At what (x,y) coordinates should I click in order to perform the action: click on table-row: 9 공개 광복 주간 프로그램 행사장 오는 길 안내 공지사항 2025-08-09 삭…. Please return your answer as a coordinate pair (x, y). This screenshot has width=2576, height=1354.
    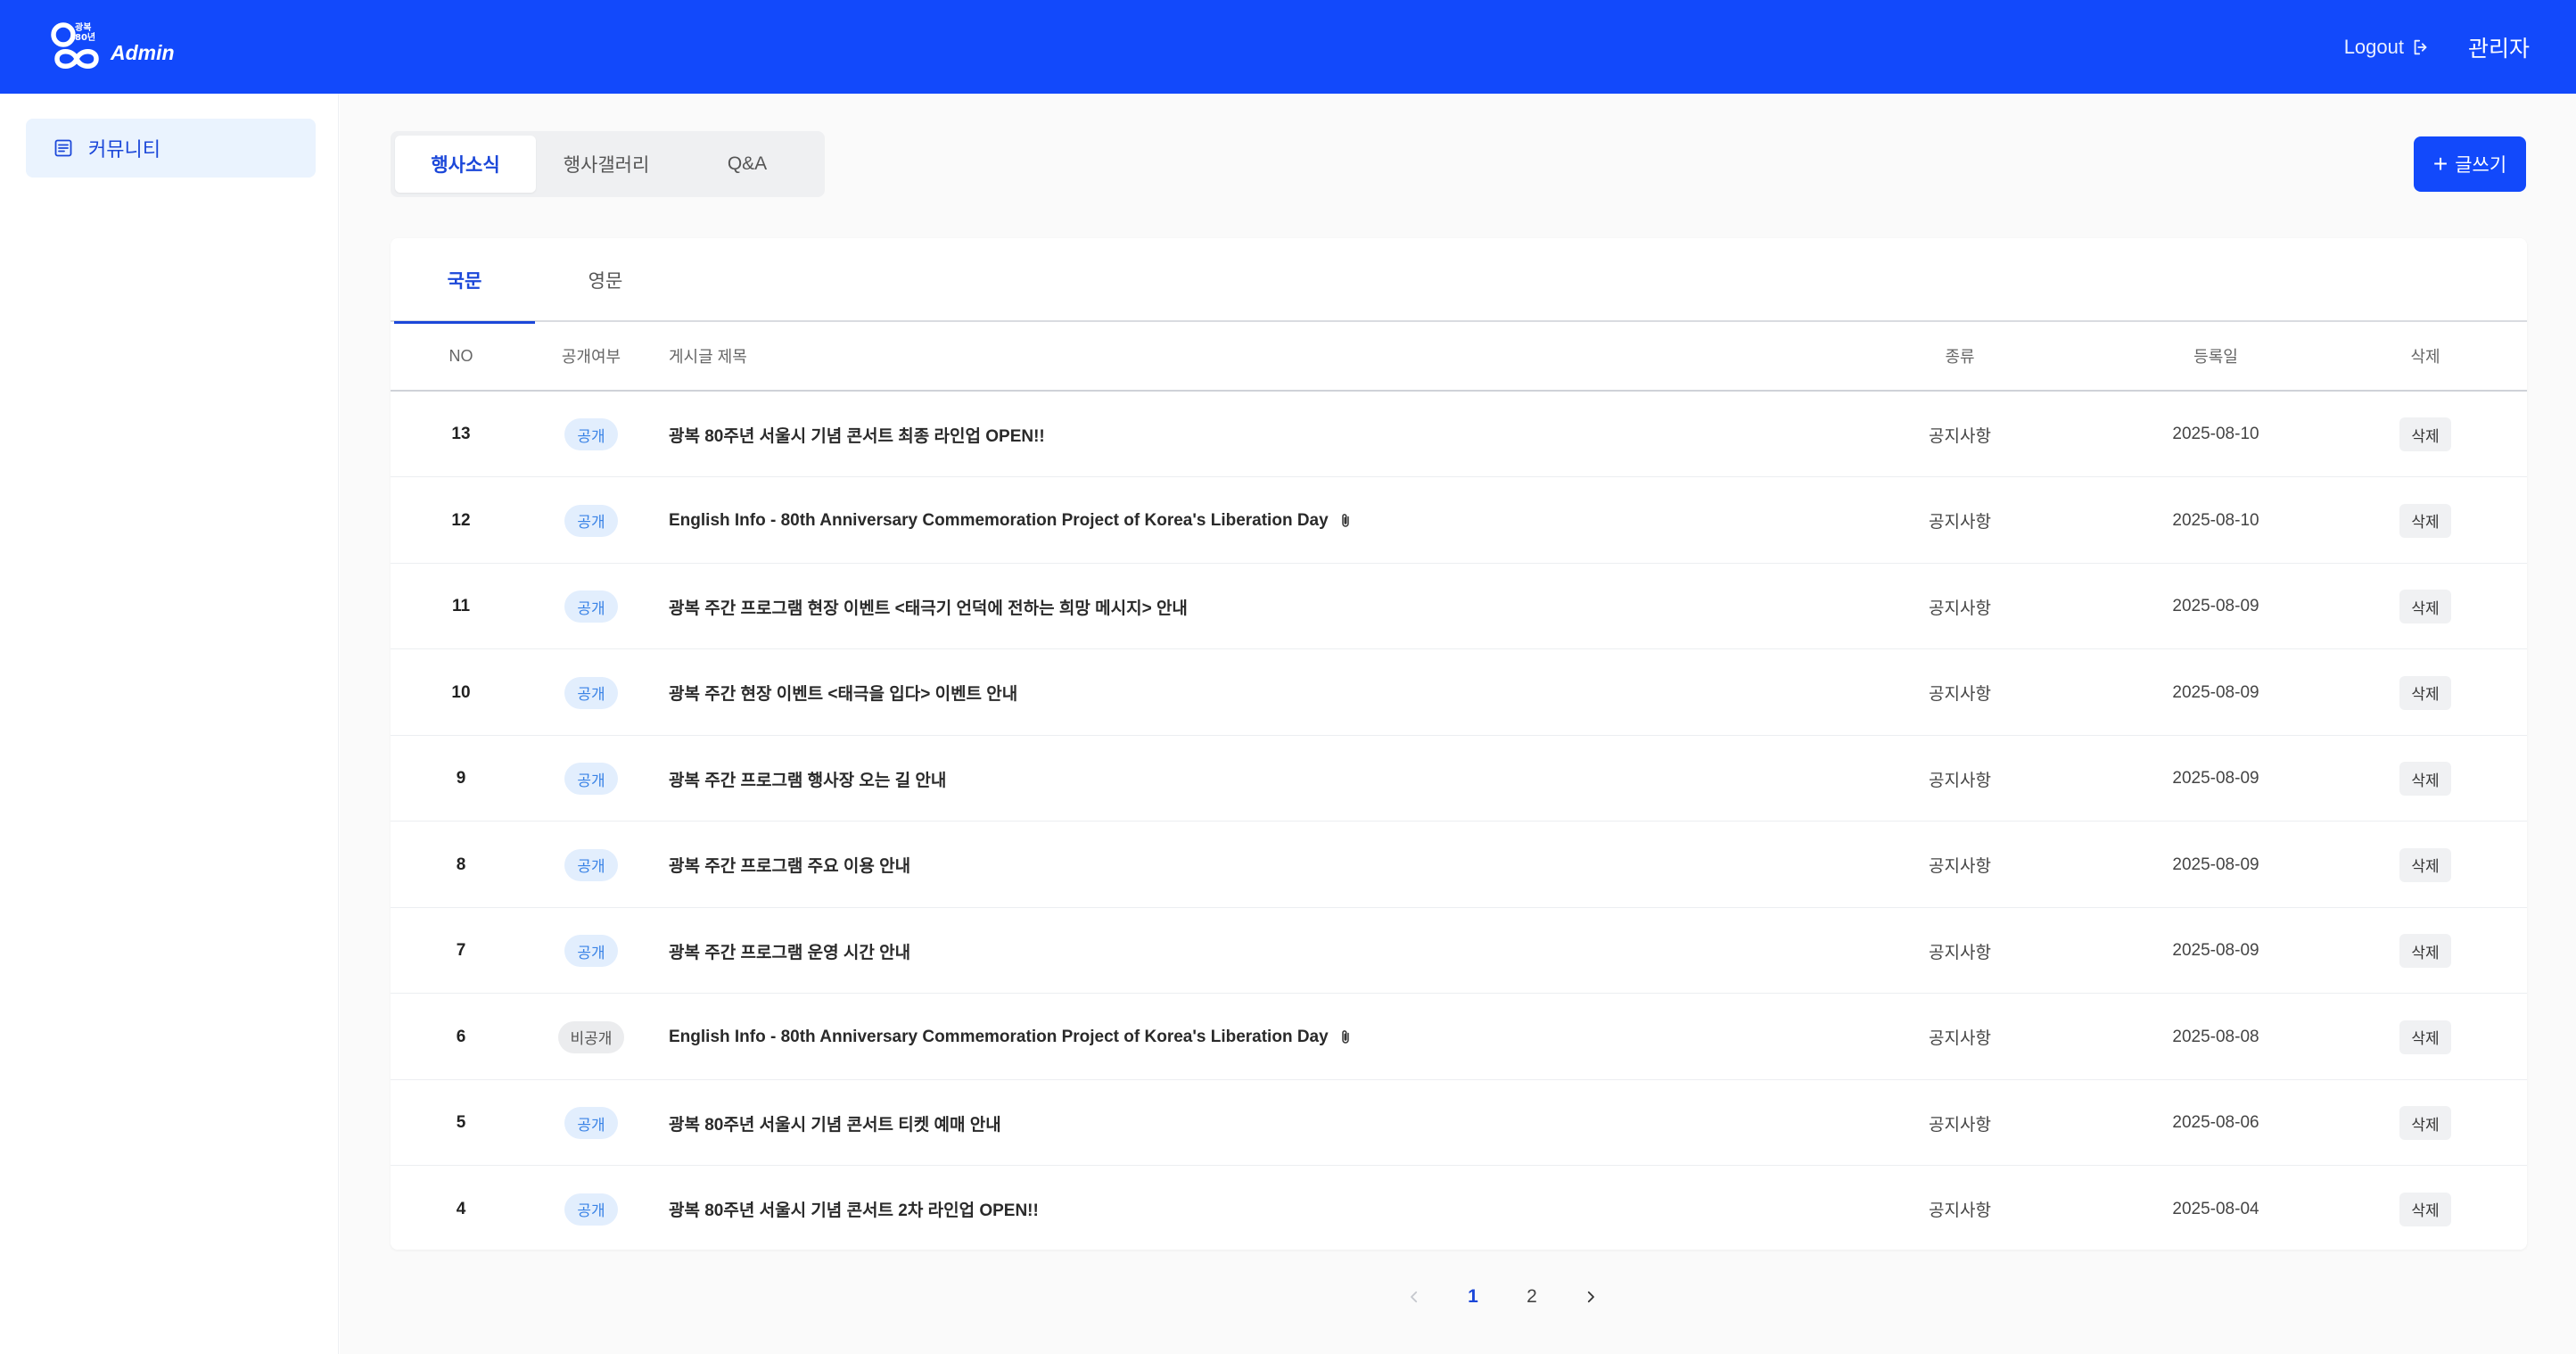
    Looking at the image, I should click on (1459, 778).